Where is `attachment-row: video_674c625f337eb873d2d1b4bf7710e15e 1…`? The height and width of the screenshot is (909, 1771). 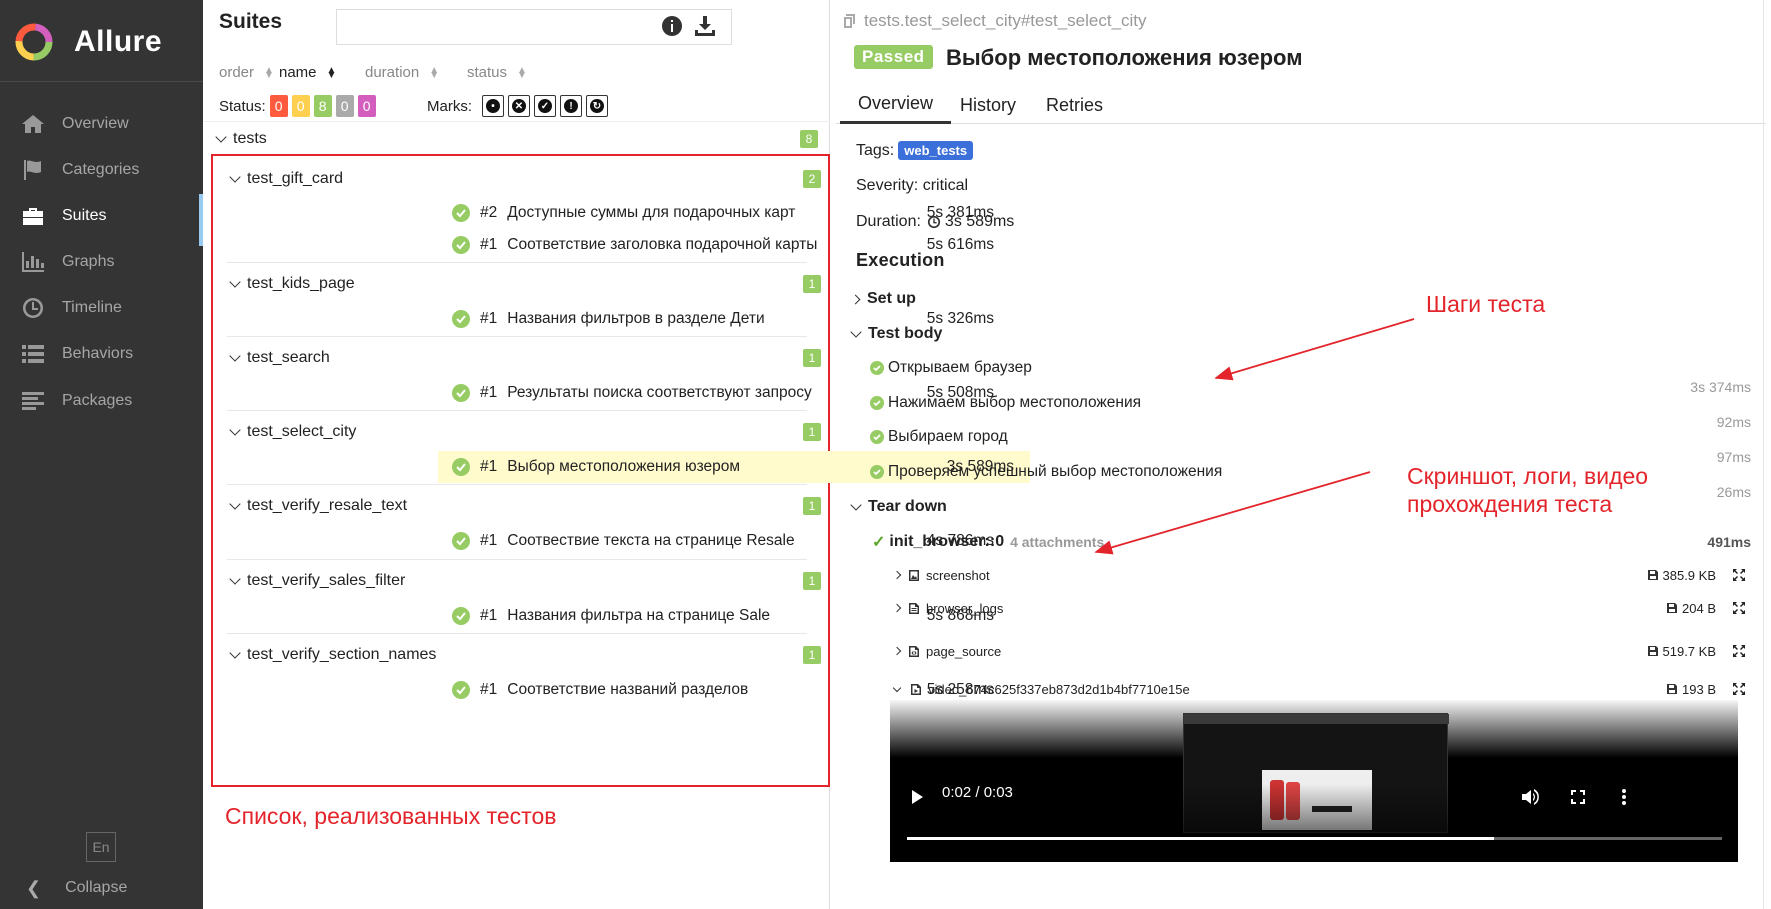
attachment-row: video_674c625f337eb873d2d1b4bf7710e15e 1… is located at coordinates (1319, 689).